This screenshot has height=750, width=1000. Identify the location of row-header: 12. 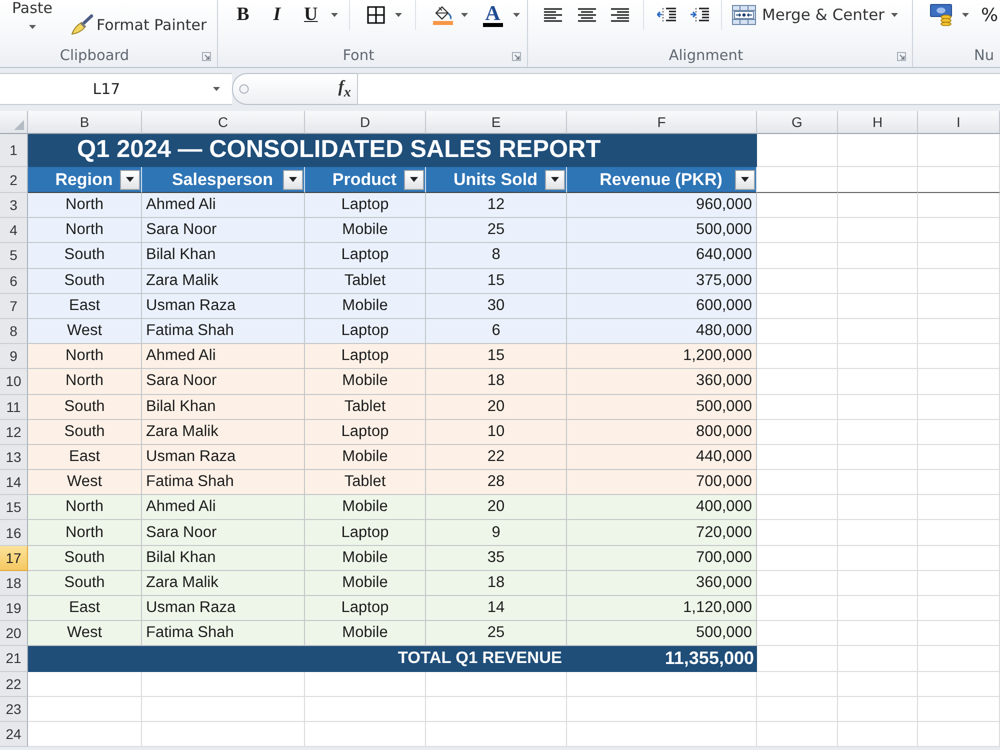
(14, 432).